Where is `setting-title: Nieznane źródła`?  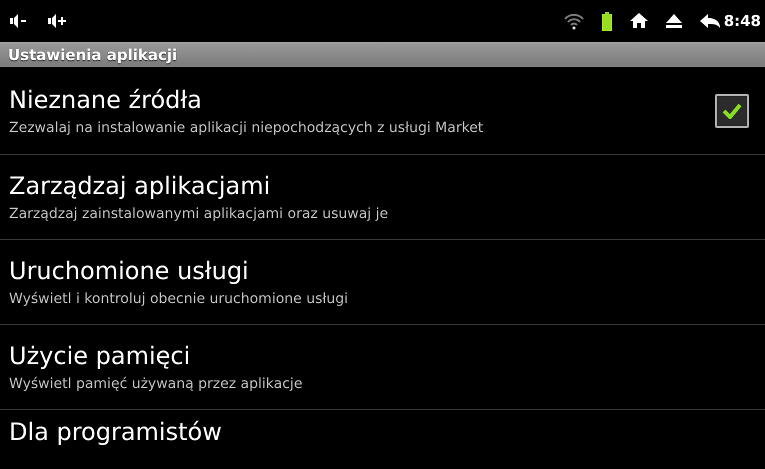 setting-title: Nieznane źródła is located at coordinates (106, 100).